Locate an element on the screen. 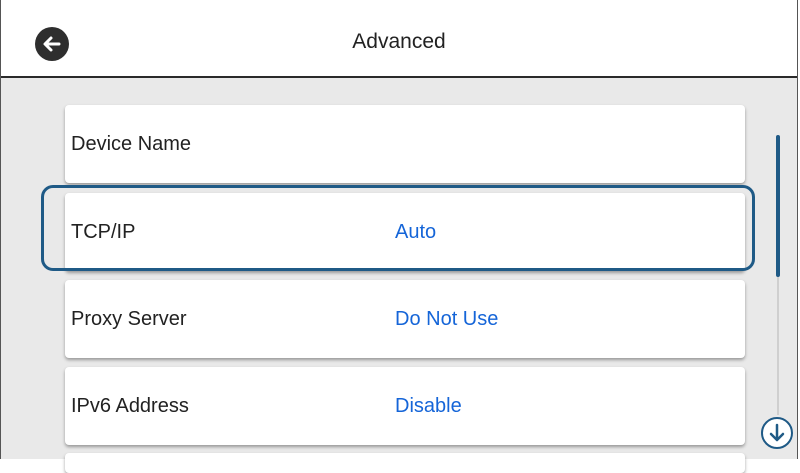  setting-value: Auto is located at coordinates (416, 232).